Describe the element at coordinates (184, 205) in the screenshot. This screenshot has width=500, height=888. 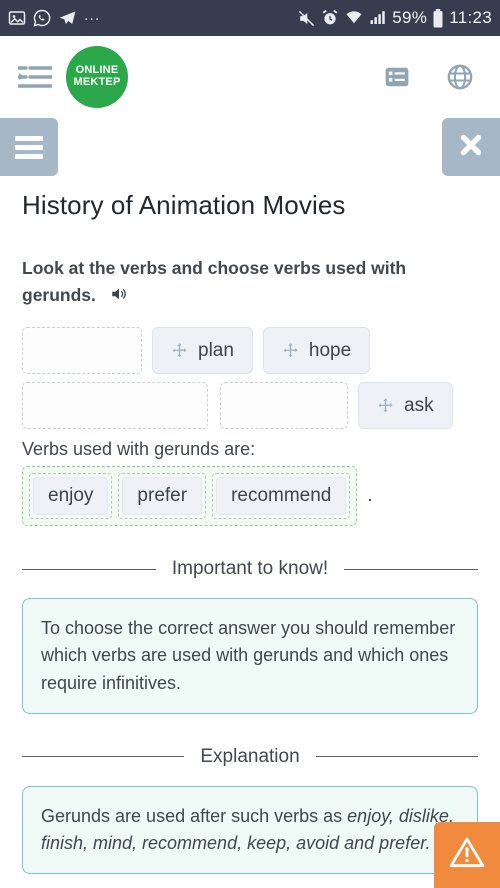
I see `page-title: History of Animation Movies` at that location.